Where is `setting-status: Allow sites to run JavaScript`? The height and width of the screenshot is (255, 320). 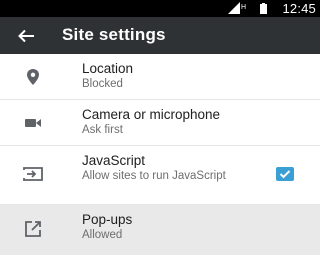
setting-status: Allow sites to run JavaScript is located at coordinates (154, 176).